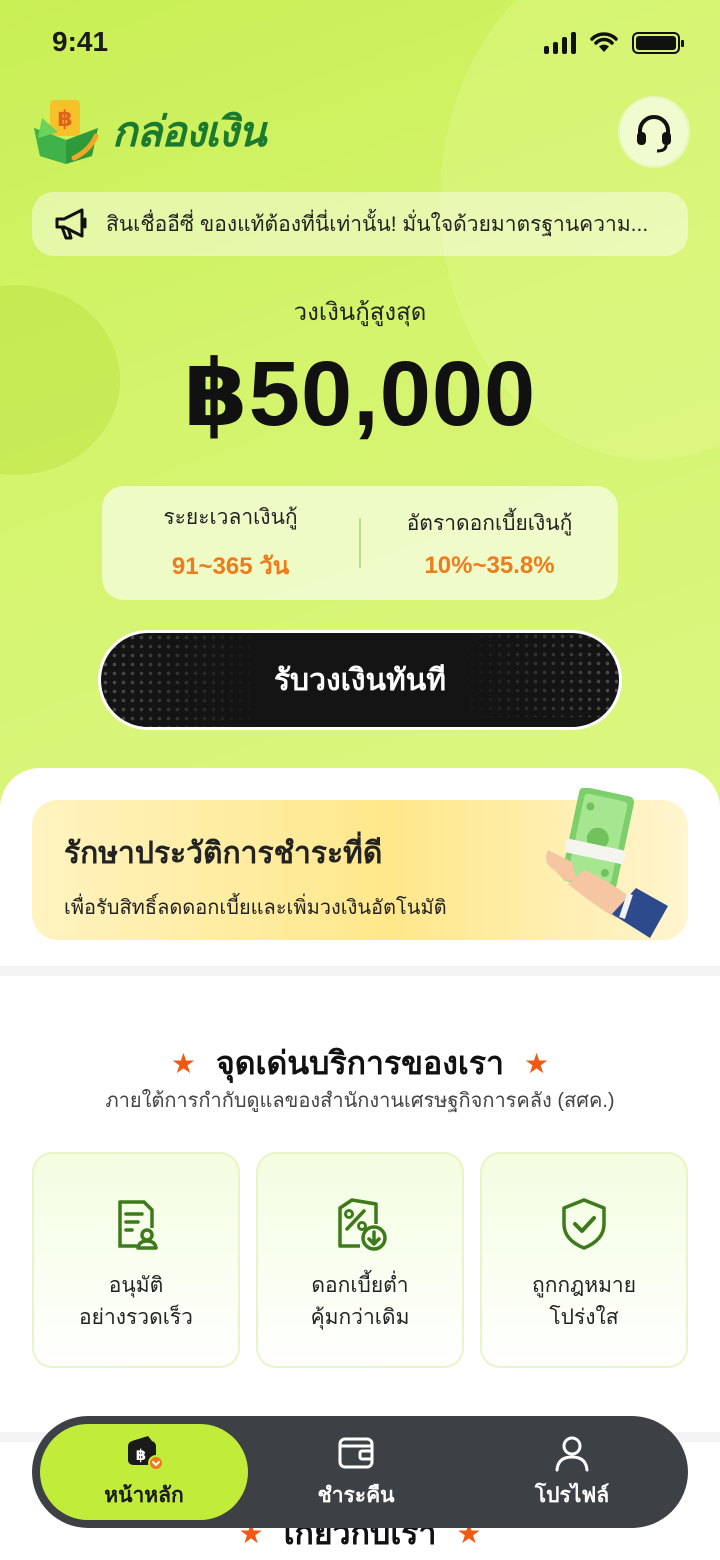 This screenshot has width=720, height=1560. I want to click on tab-repay: ชำระคืน, so click(356, 1472).